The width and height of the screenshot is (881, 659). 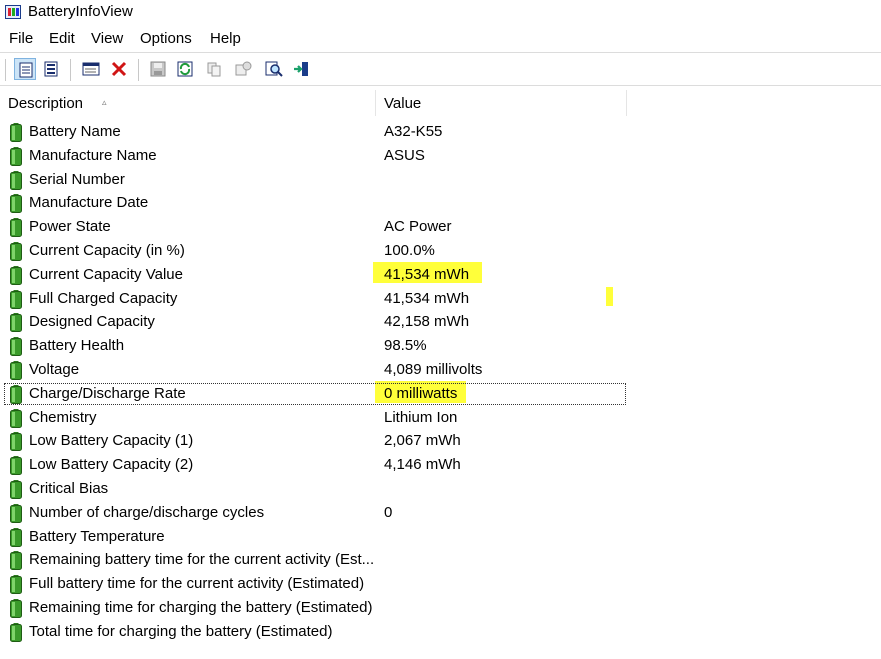 What do you see at coordinates (403, 103) in the screenshot?
I see `column-header-label: Value` at bounding box center [403, 103].